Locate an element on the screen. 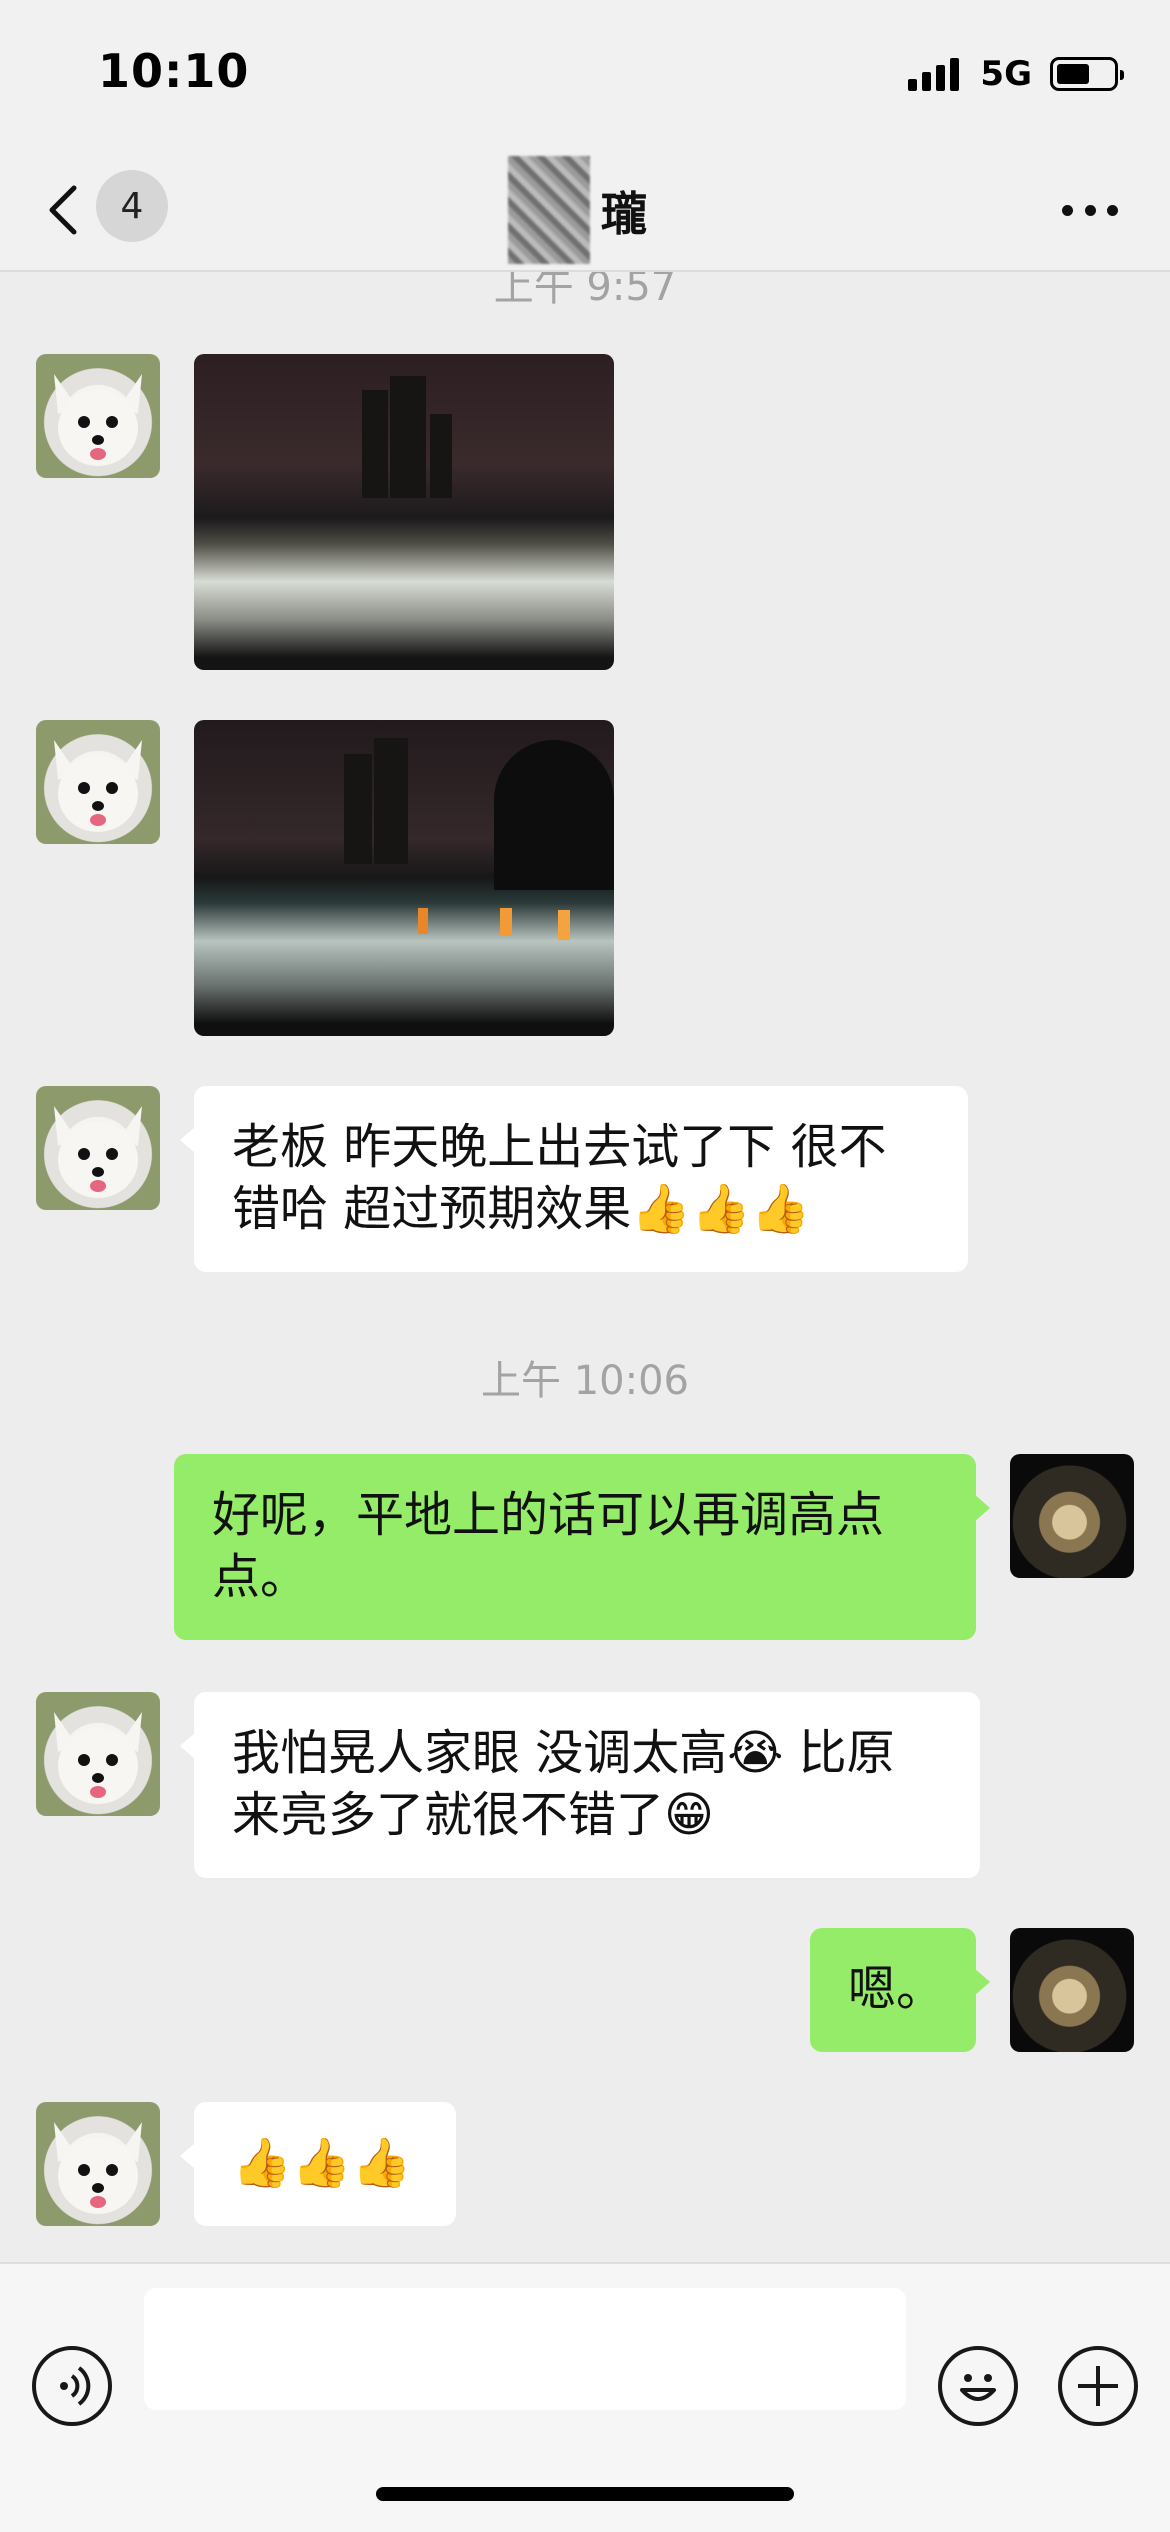 The image size is (1170, 2532). status-indicators: 5G is located at coordinates (1016, 74).